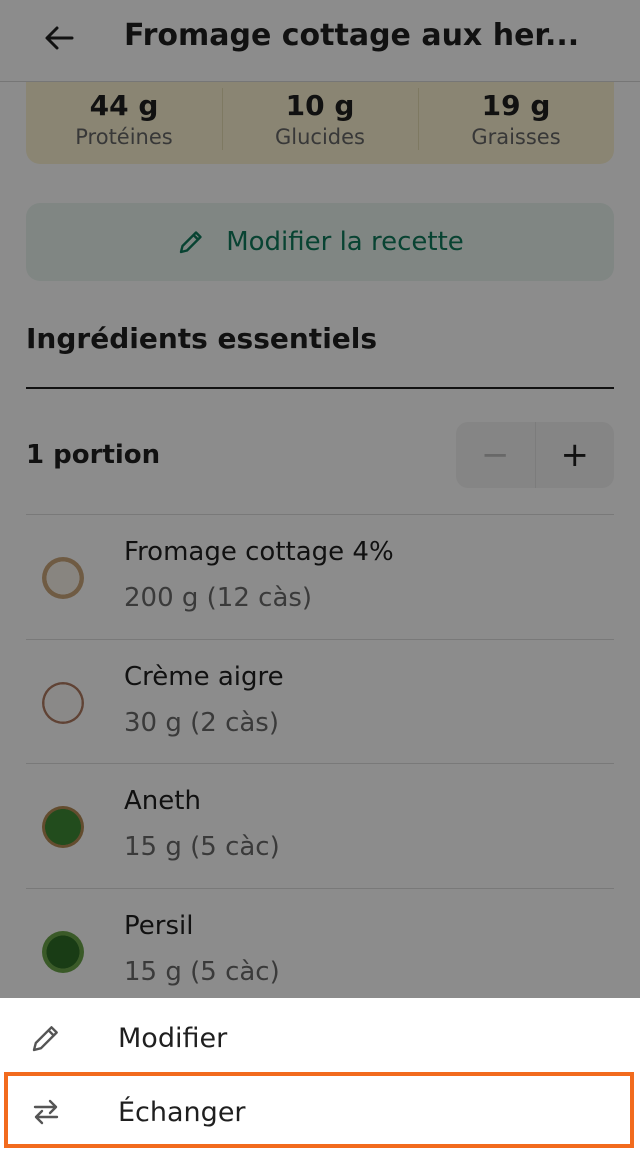 The height and width of the screenshot is (1150, 640). What do you see at coordinates (320, 1112) in the screenshot?
I see `sheet-swap-option: Échanger` at bounding box center [320, 1112].